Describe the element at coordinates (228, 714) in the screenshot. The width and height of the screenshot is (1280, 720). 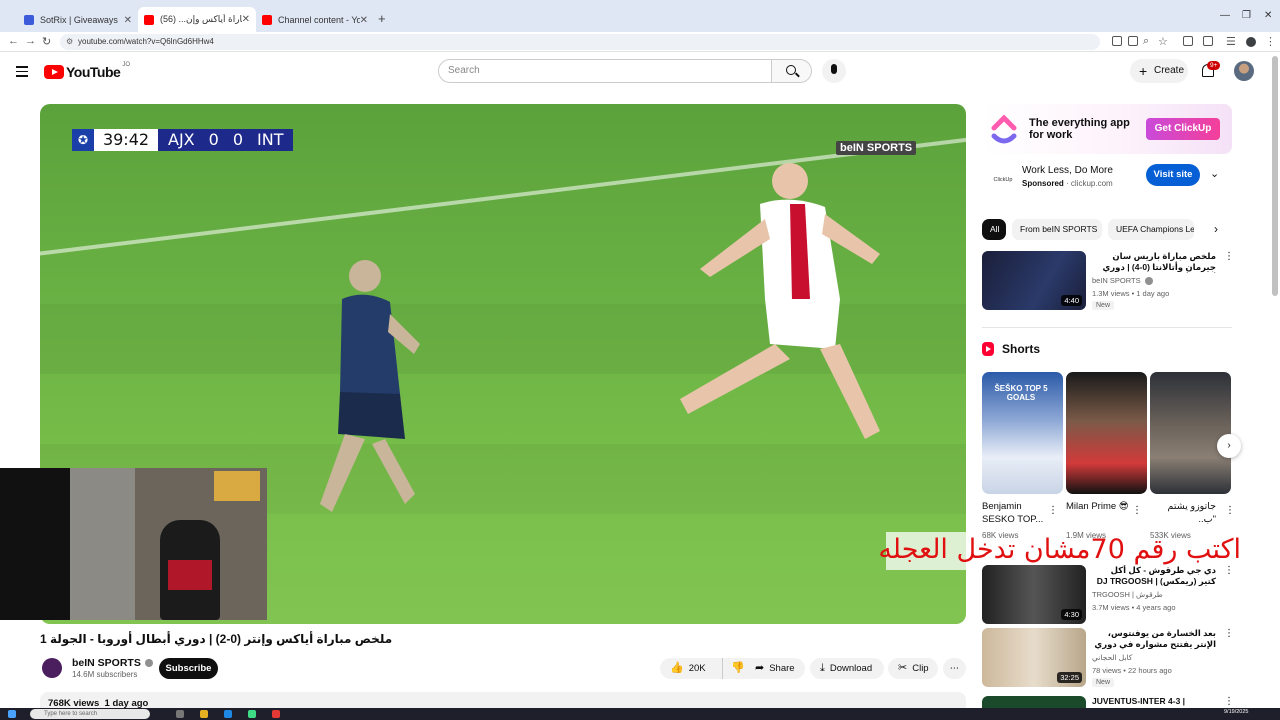
I see `browser-taskbar-icon` at that location.